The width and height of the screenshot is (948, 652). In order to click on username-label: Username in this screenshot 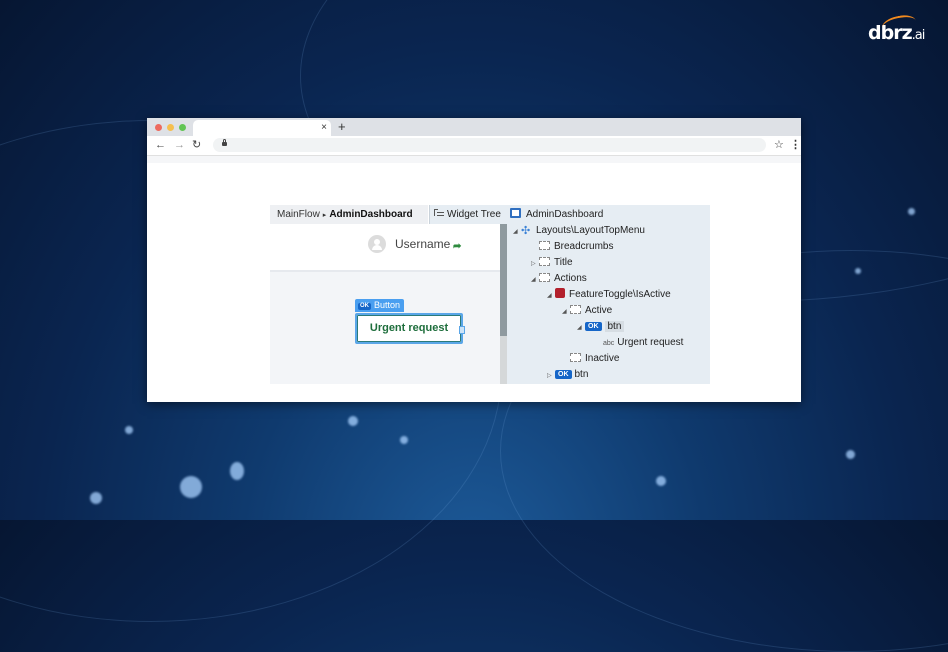, I will do `click(423, 244)`.